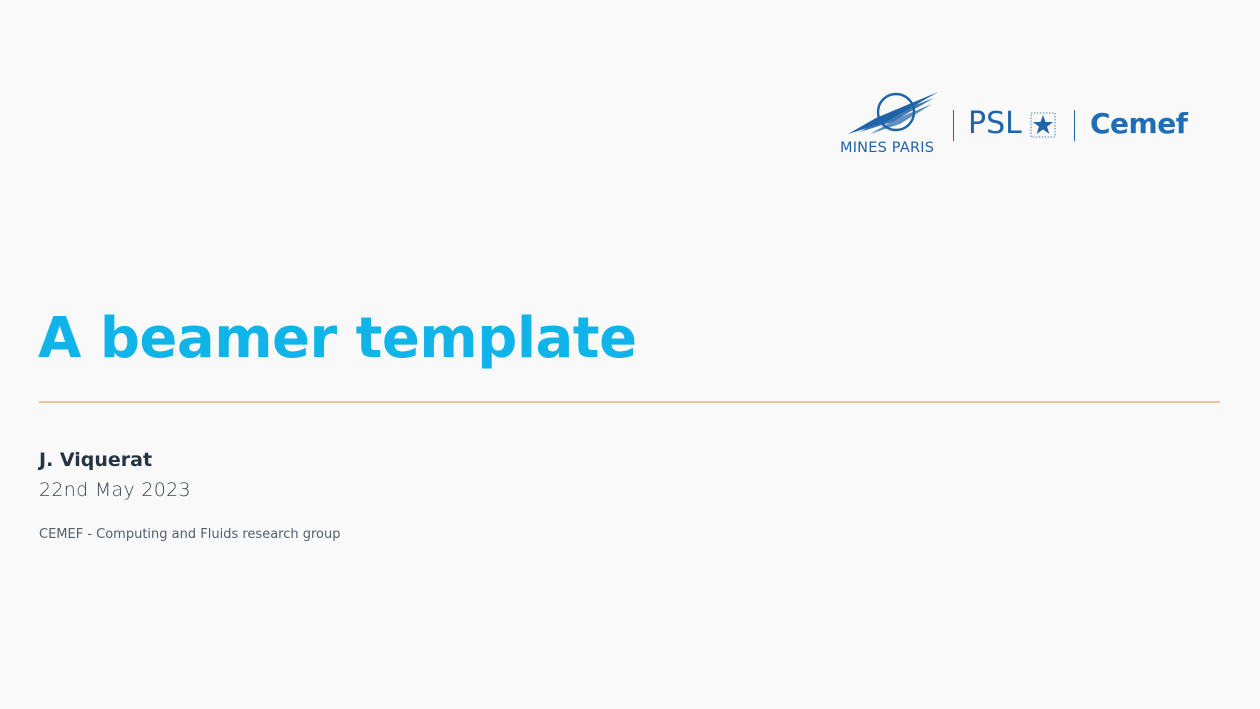 This screenshot has height=709, width=1260. Describe the element at coordinates (887, 148) in the screenshot. I see `mines-paris-label: MINES PARIS` at that location.